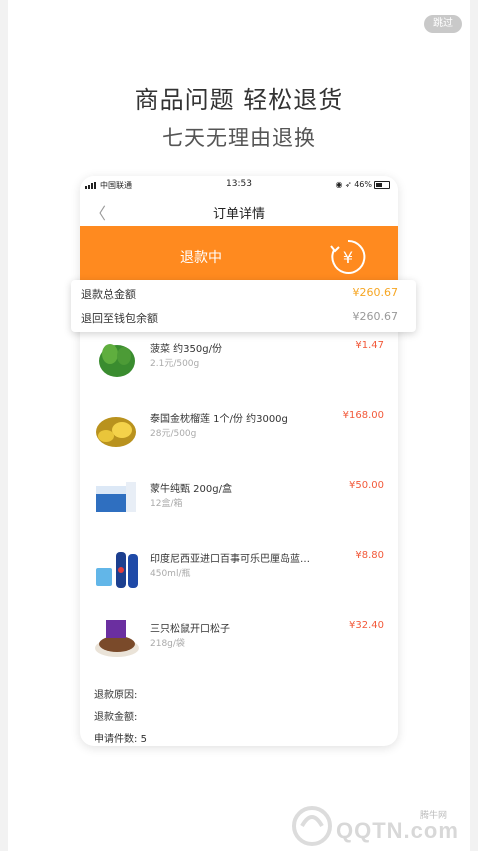 This screenshot has height=851, width=478. I want to click on item-name: 菠菜 约350g/份, so click(186, 349).